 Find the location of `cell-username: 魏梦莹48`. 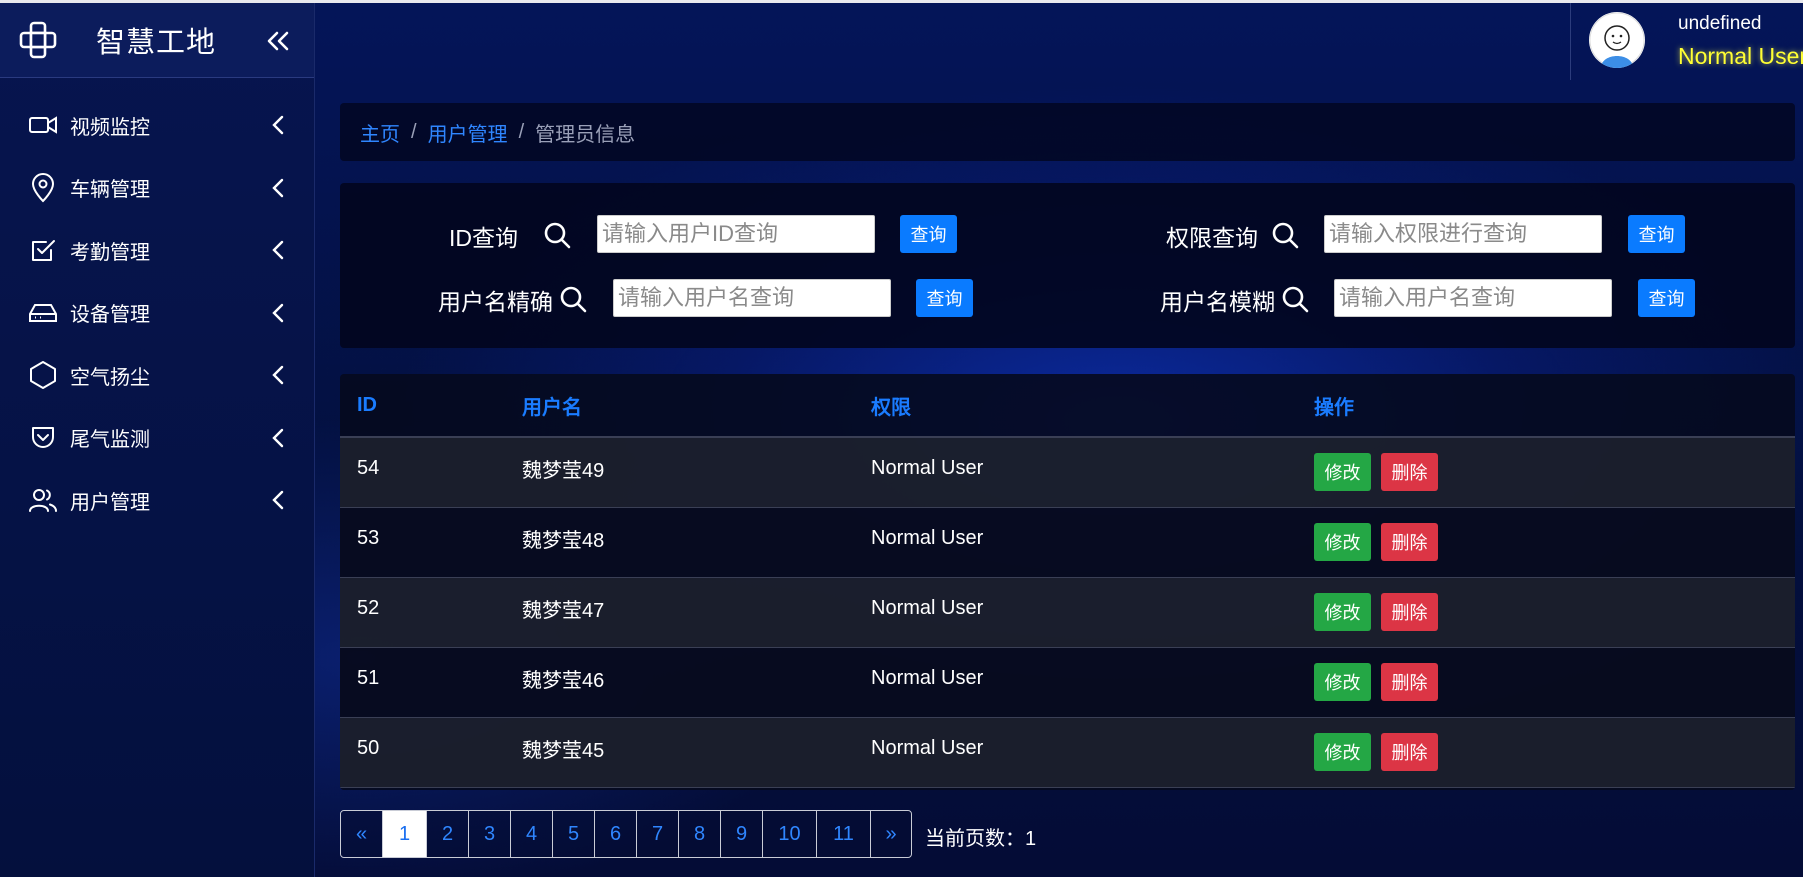

cell-username: 魏梦莹48 is located at coordinates (679, 542).